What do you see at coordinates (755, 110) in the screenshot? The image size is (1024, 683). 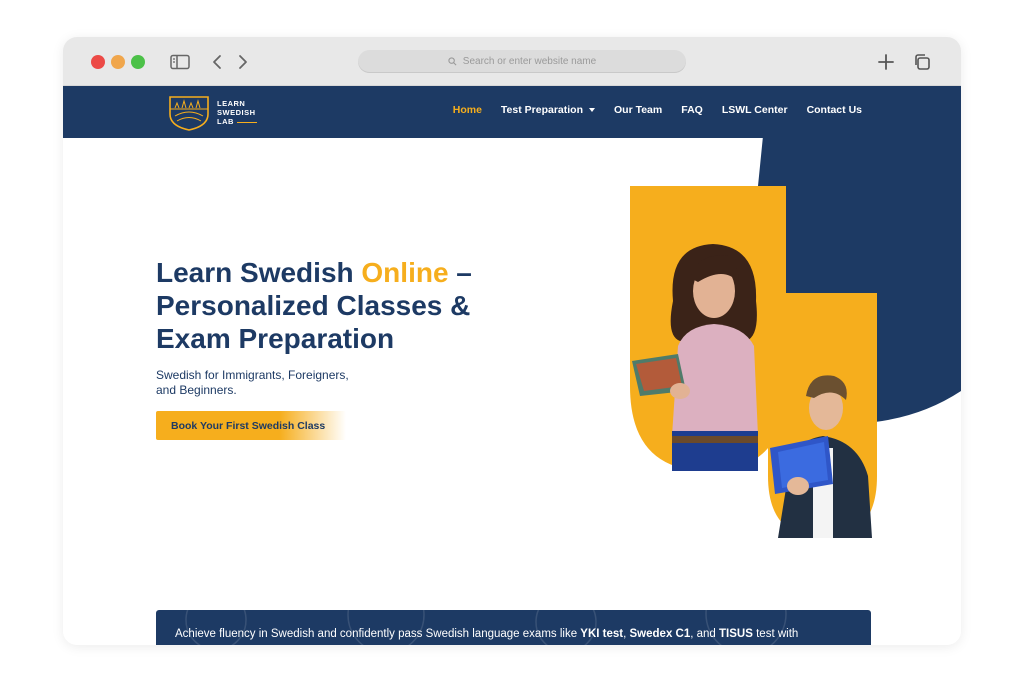 I see `nav-lswl-center: LSWL Center` at bounding box center [755, 110].